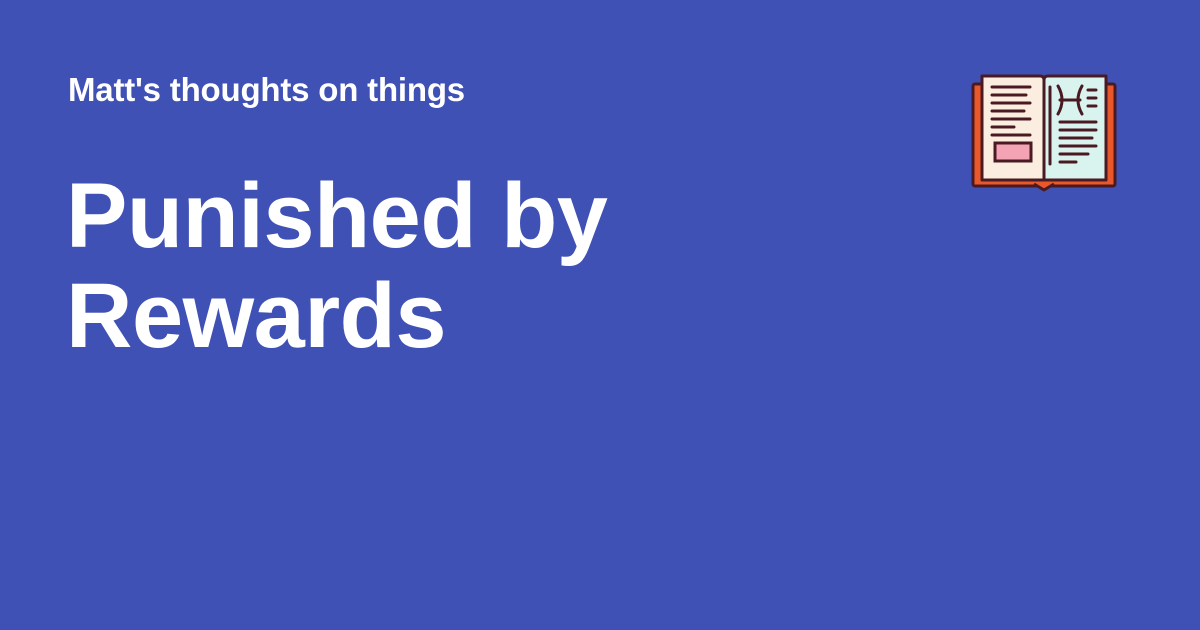  Describe the element at coordinates (266, 89) in the screenshot. I see `site-name: Matt's thoughts on things` at that location.